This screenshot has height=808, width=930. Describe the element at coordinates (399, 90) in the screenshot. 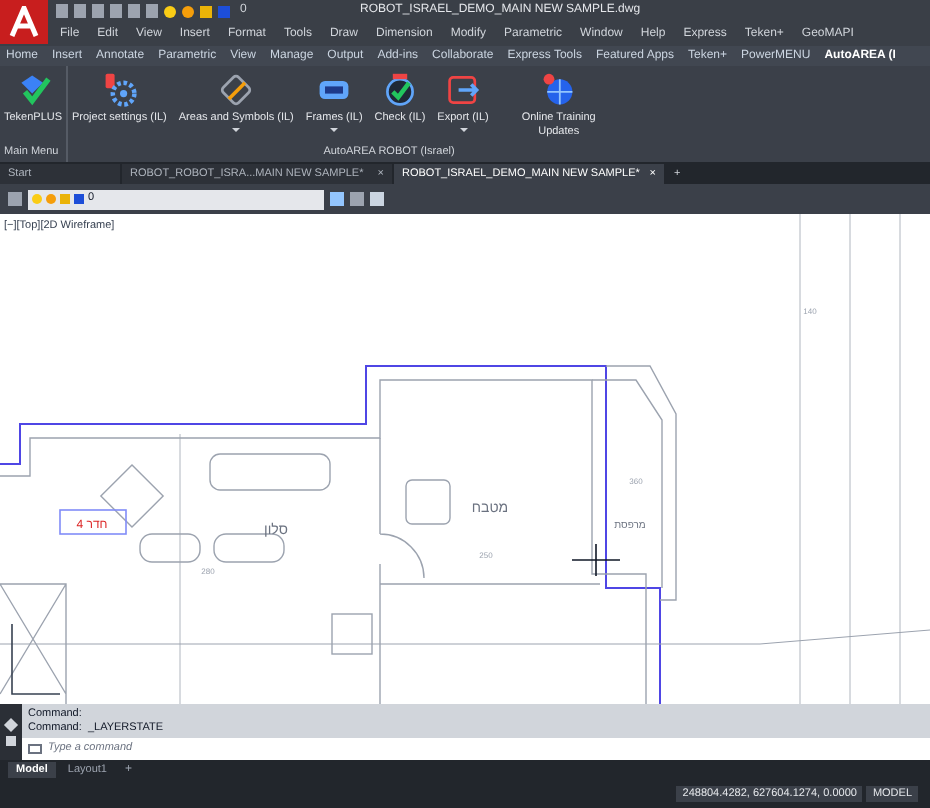

I see `check-icon` at that location.